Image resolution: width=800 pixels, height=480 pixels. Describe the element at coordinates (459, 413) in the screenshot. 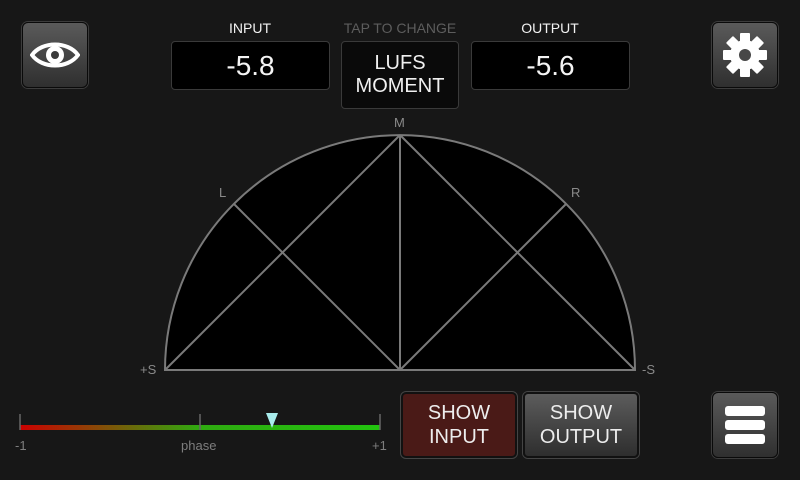

I see `show-input-line-1: SHOW` at that location.